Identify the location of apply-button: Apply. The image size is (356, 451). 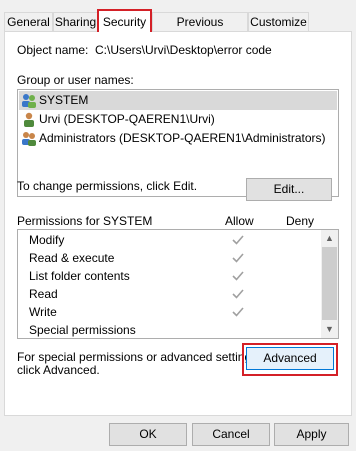
(311, 434).